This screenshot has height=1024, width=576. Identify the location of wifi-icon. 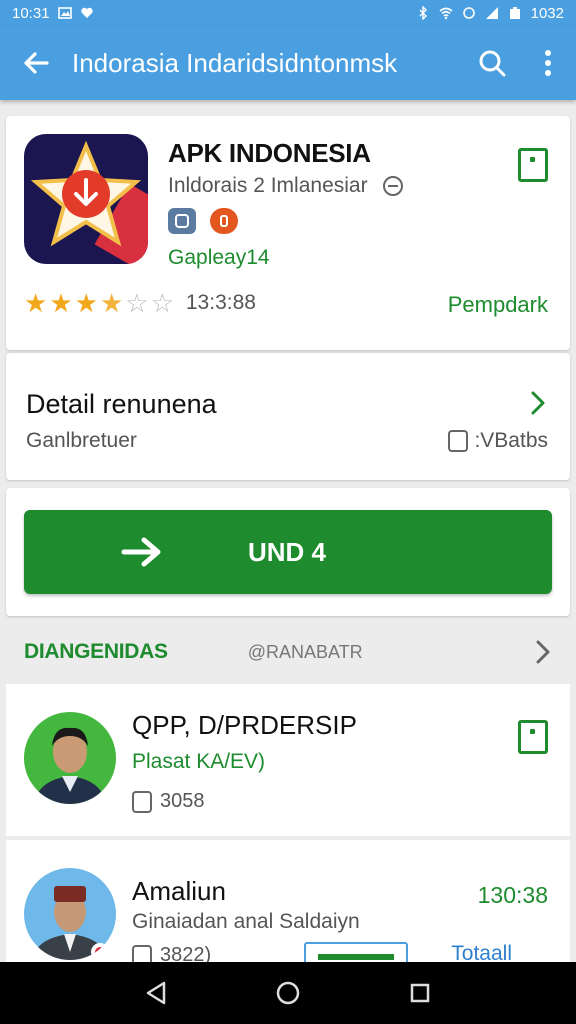
(446, 13).